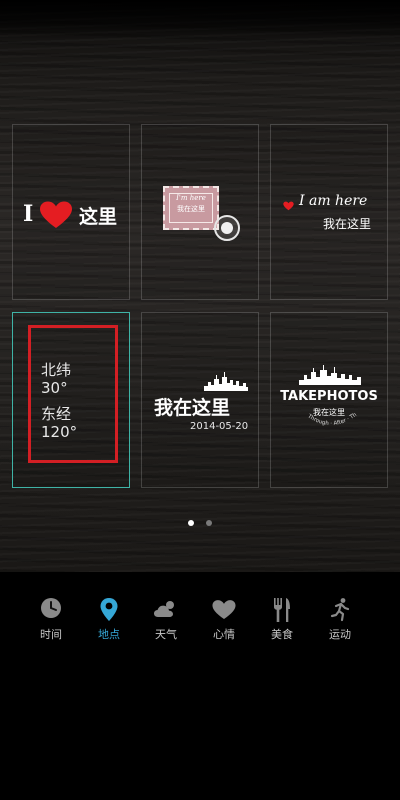 The image size is (400, 800). I want to click on latitude-value: 30°, so click(54, 388).